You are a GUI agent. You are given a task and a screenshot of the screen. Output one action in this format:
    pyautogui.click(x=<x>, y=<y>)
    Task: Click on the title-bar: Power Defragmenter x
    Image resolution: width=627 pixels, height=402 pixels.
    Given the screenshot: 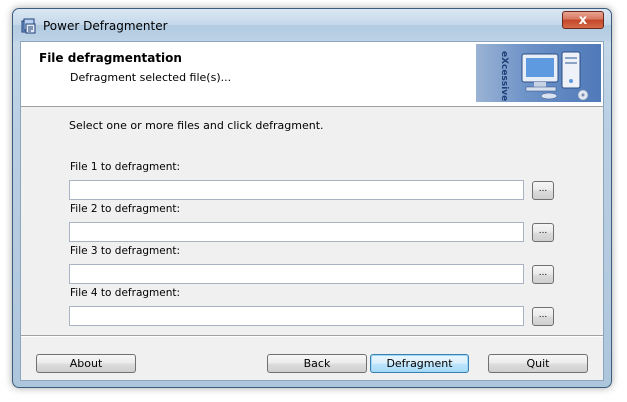 What is the action you would take?
    pyautogui.click(x=312, y=25)
    